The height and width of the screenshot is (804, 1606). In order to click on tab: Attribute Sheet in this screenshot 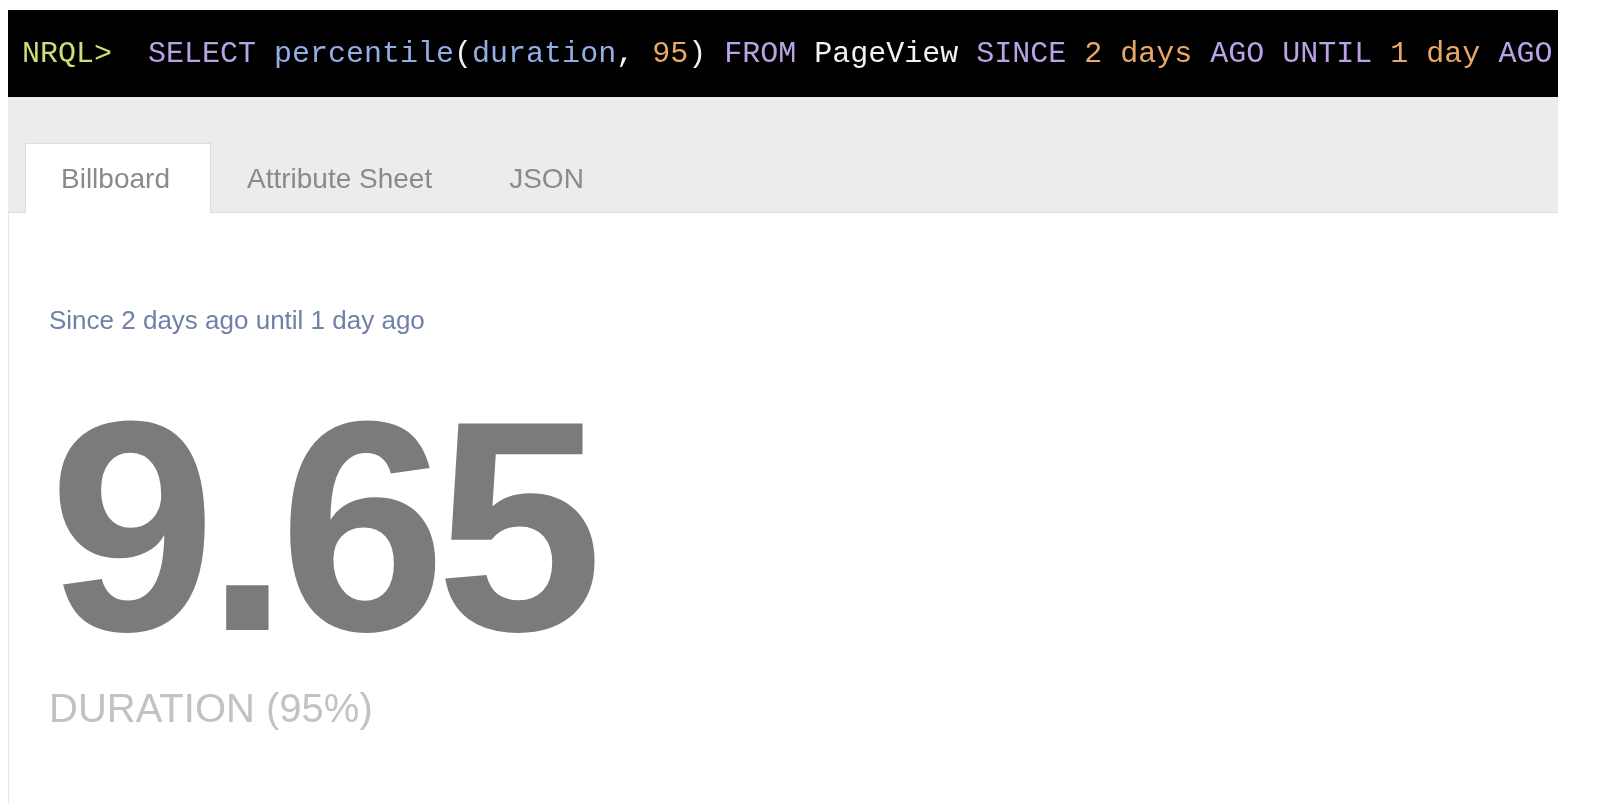, I will do `click(342, 178)`.